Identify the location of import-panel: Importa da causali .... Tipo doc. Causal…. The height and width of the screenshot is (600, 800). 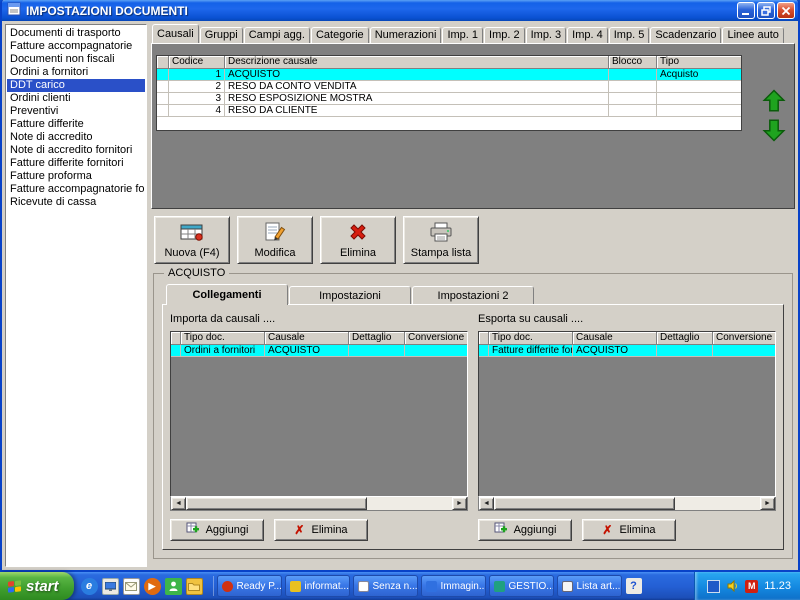
(319, 427).